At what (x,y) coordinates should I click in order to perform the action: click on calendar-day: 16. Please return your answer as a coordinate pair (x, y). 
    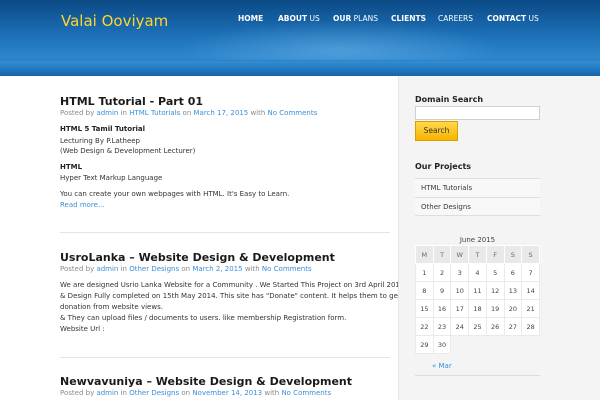
    Looking at the image, I should click on (442, 308).